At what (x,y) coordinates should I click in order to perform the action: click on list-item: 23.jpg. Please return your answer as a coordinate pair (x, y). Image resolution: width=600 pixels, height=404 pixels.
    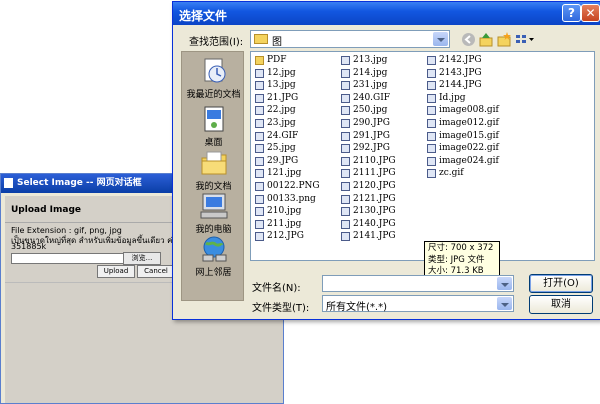
    Looking at the image, I should click on (287, 123).